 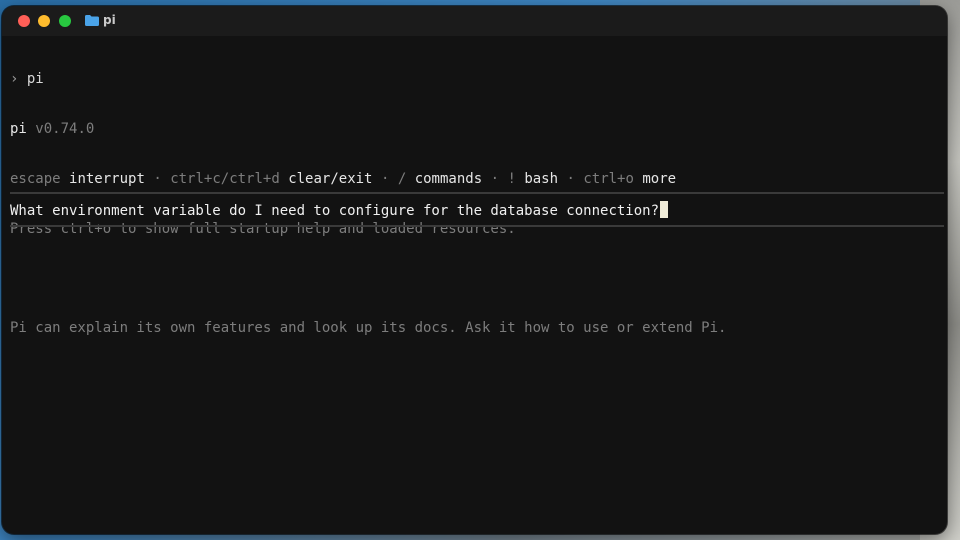 I want to click on shortcut-action: bash, so click(x=541, y=178).